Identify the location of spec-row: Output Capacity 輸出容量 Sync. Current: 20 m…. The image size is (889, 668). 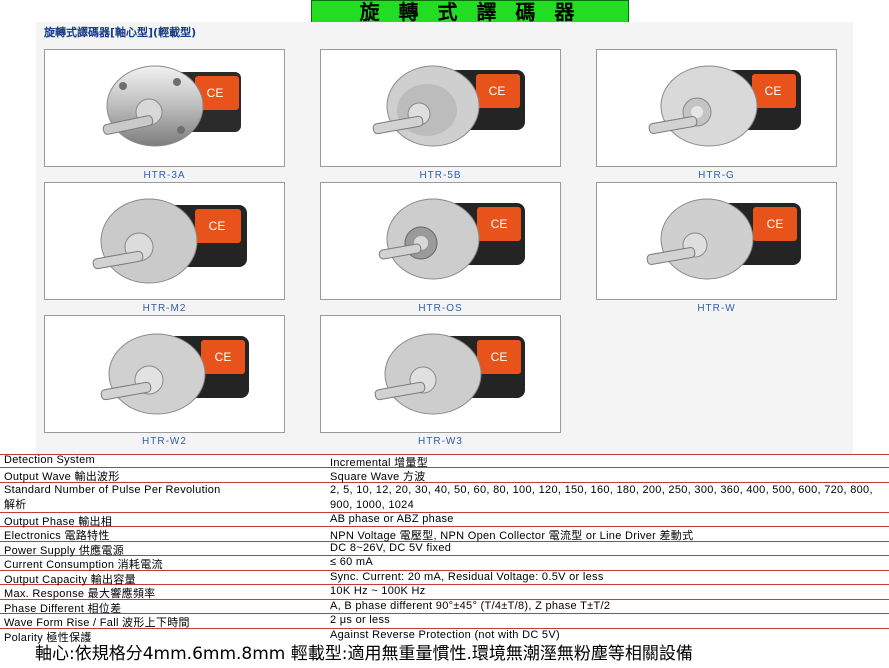
(444, 578).